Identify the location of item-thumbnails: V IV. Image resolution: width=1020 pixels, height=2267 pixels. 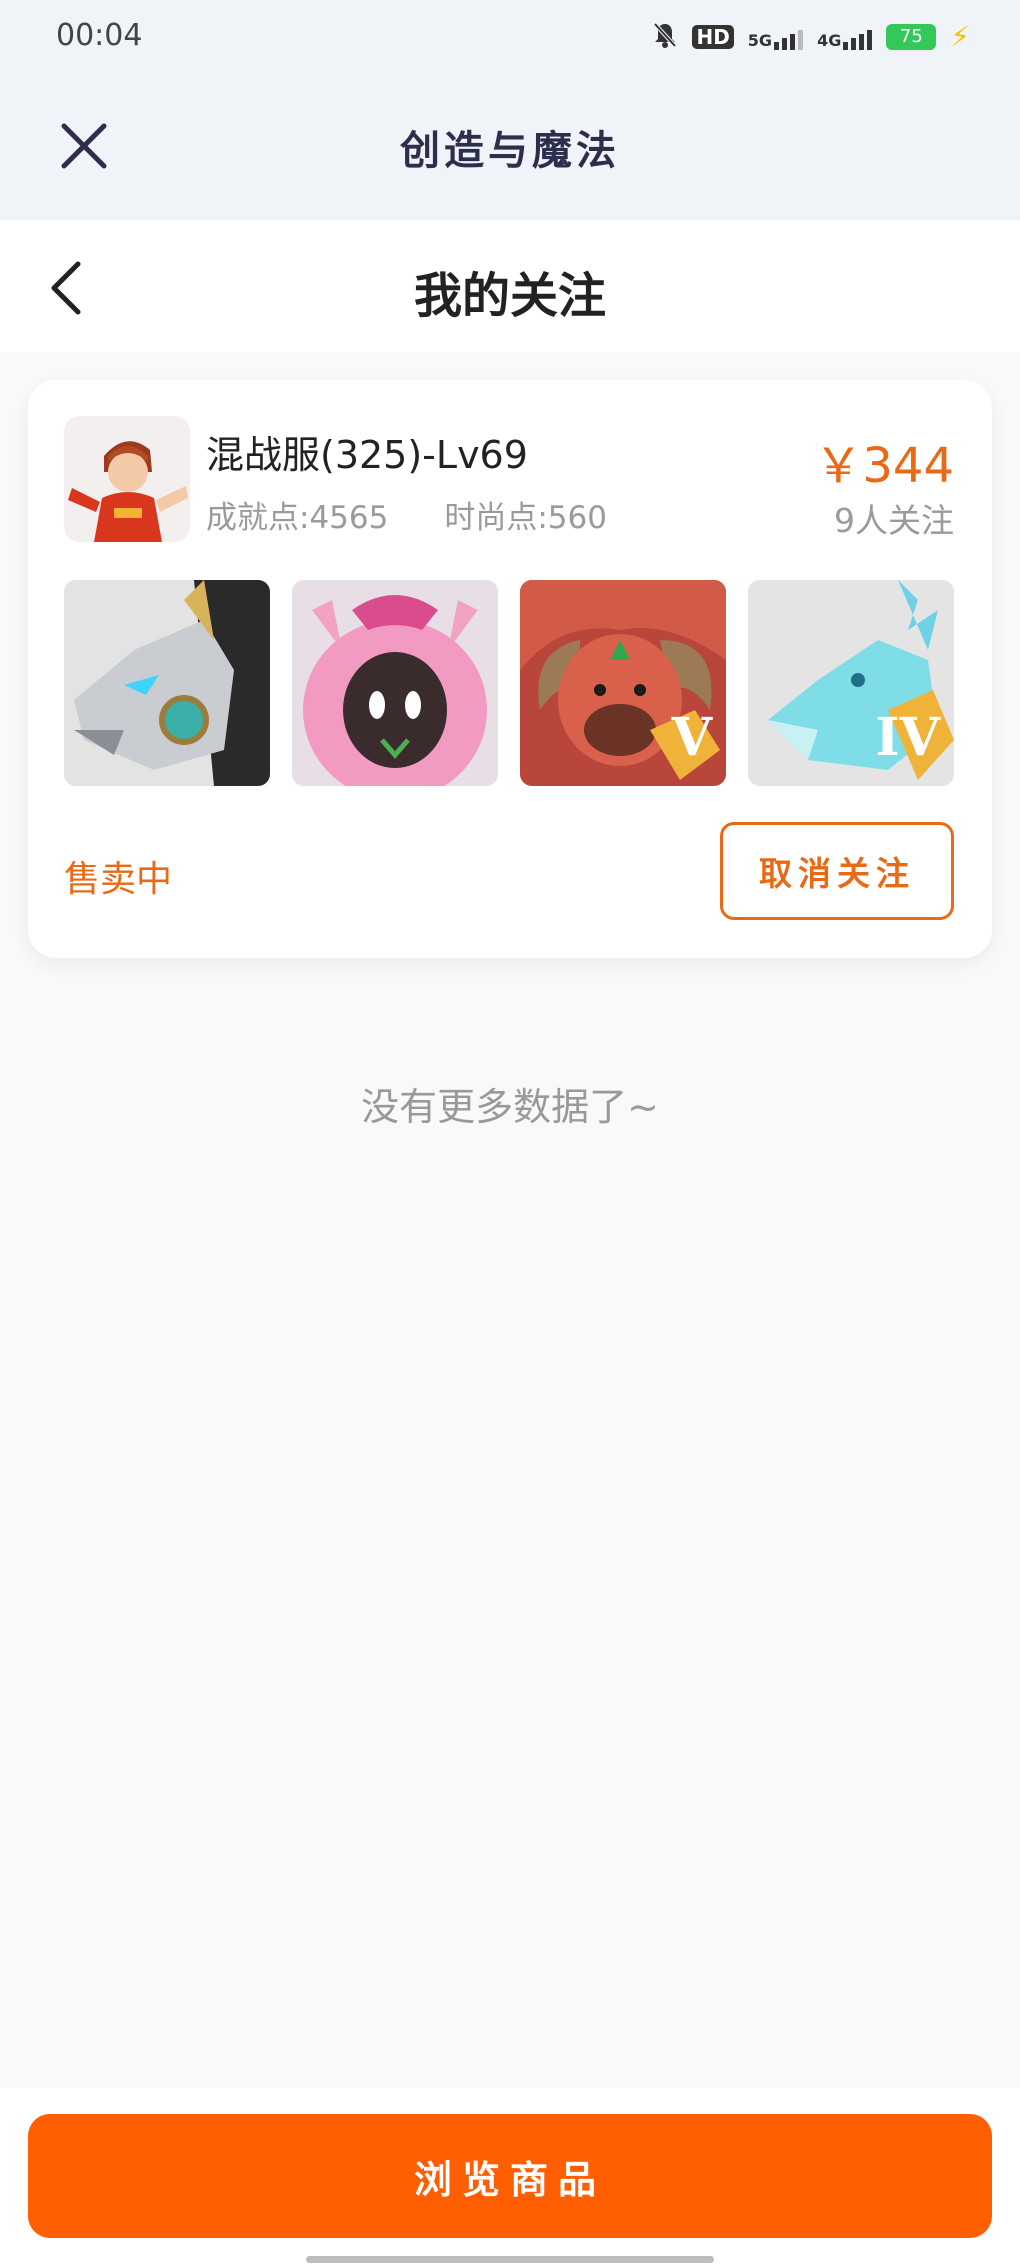
(509, 683).